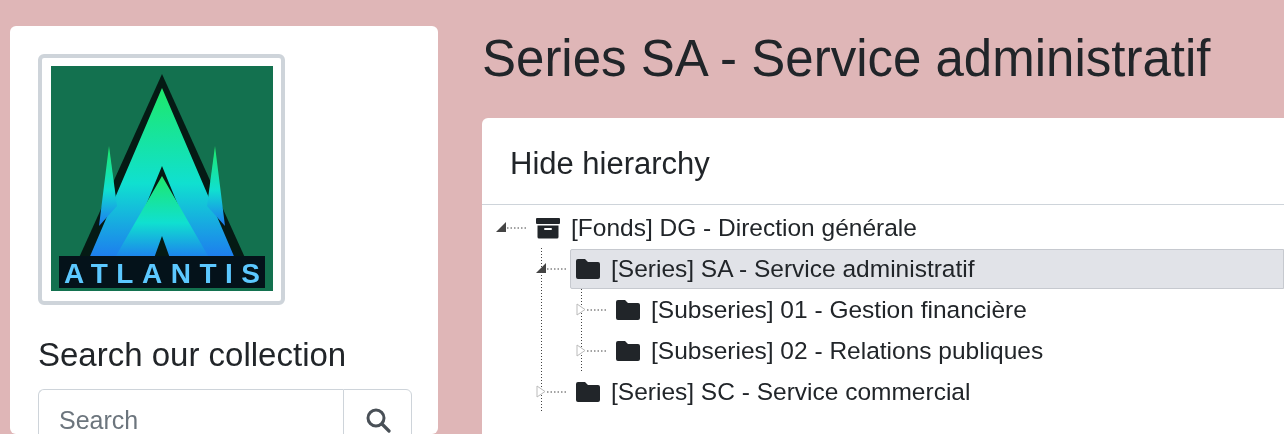 The height and width of the screenshot is (434, 1284). What do you see at coordinates (927, 391) in the screenshot?
I see `tree-item: [Series] SC - Service commercial` at bounding box center [927, 391].